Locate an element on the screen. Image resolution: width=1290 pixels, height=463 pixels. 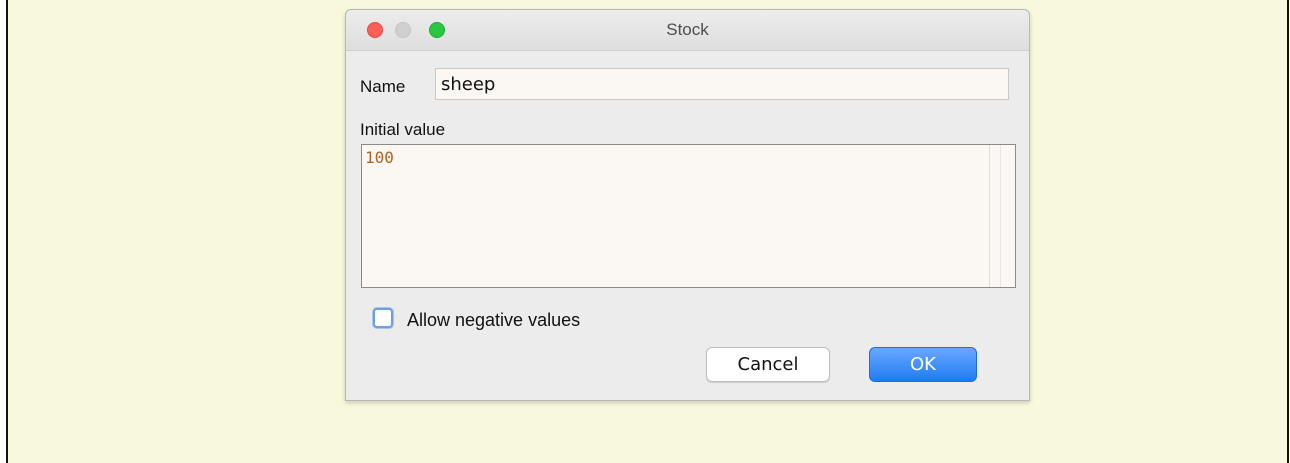
dialog-title: Stock is located at coordinates (687, 29).